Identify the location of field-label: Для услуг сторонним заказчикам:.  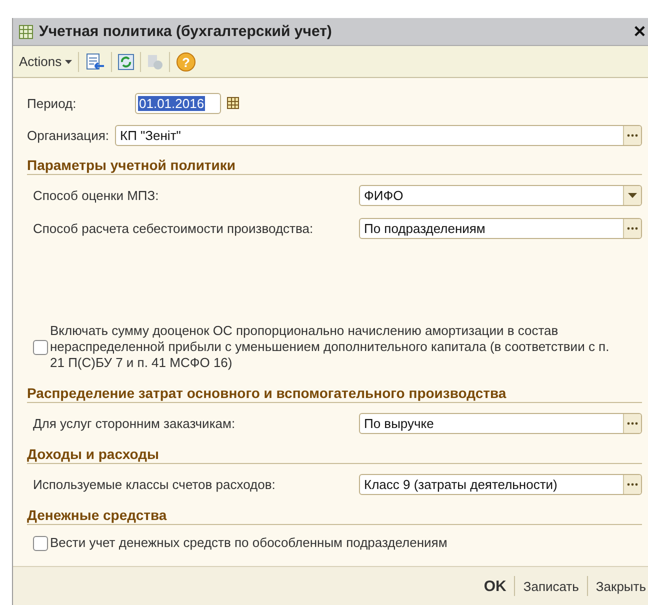
(134, 423).